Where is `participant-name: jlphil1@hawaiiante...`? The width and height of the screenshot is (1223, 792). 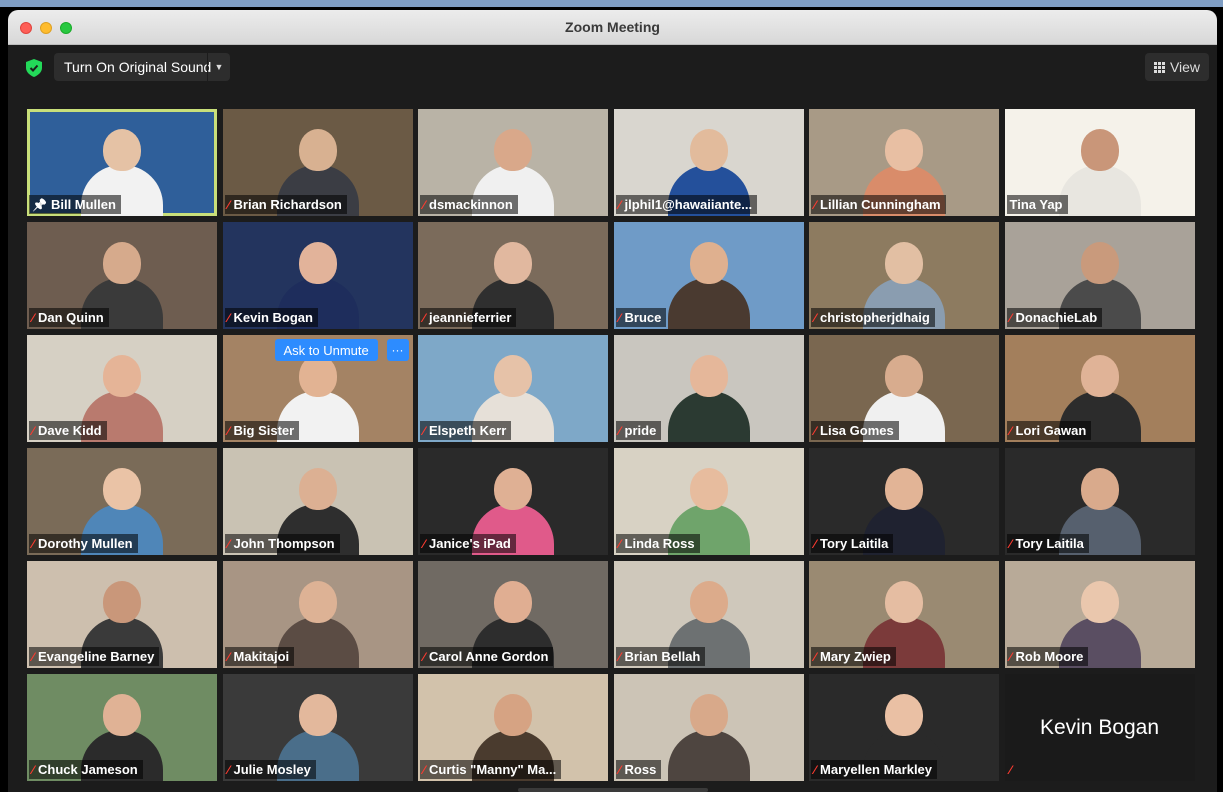
participant-name: jlphil1@hawaiiante... is located at coordinates (688, 204).